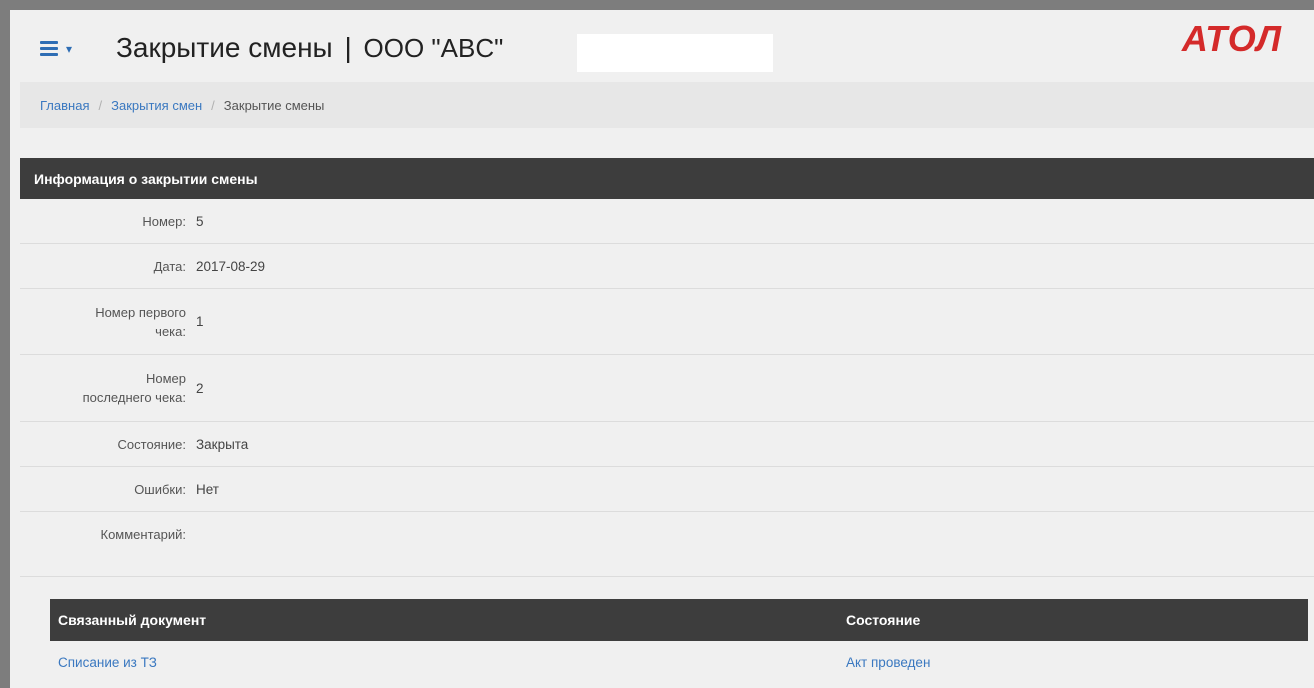 The height and width of the screenshot is (688, 1314). What do you see at coordinates (134, 397) in the screenshot?
I see `field-label-line: последнего чека:` at bounding box center [134, 397].